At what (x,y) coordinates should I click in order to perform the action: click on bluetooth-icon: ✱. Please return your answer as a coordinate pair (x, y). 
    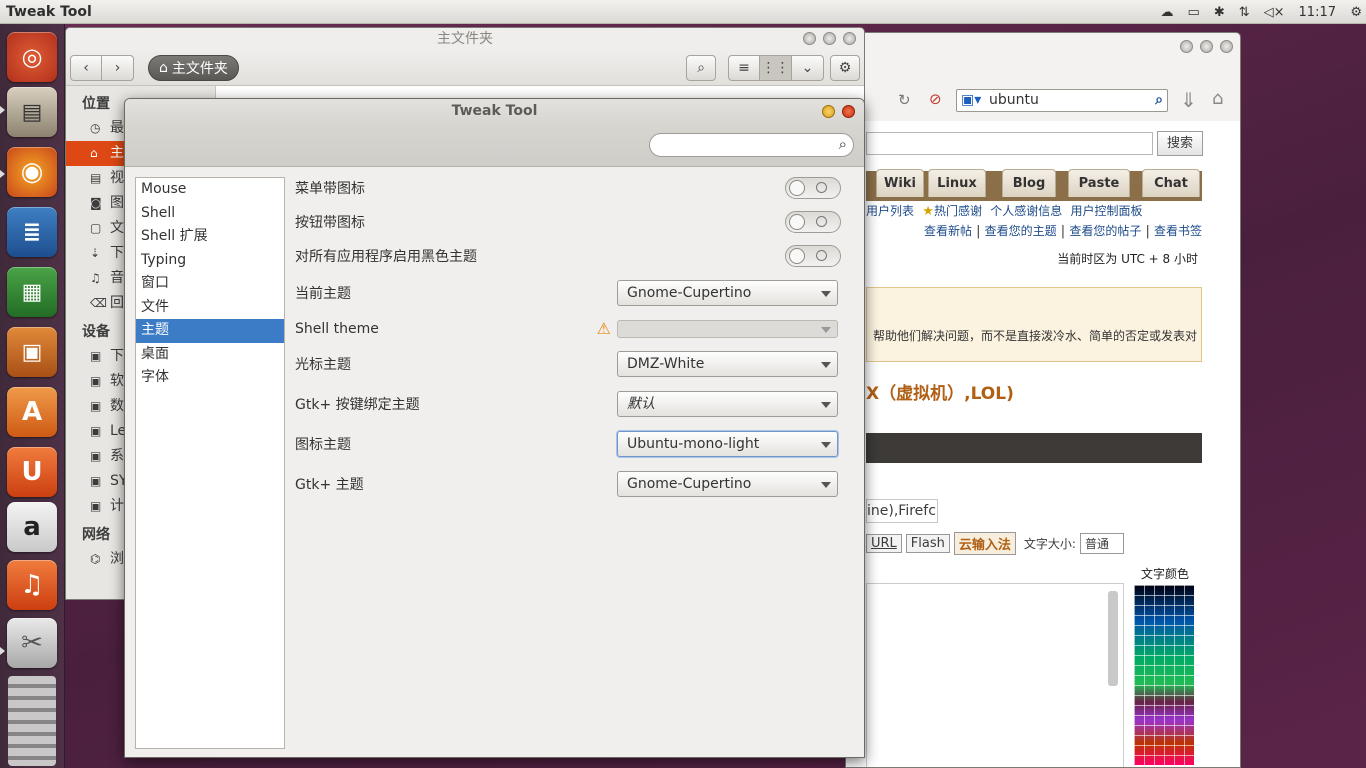
    Looking at the image, I should click on (1219, 12).